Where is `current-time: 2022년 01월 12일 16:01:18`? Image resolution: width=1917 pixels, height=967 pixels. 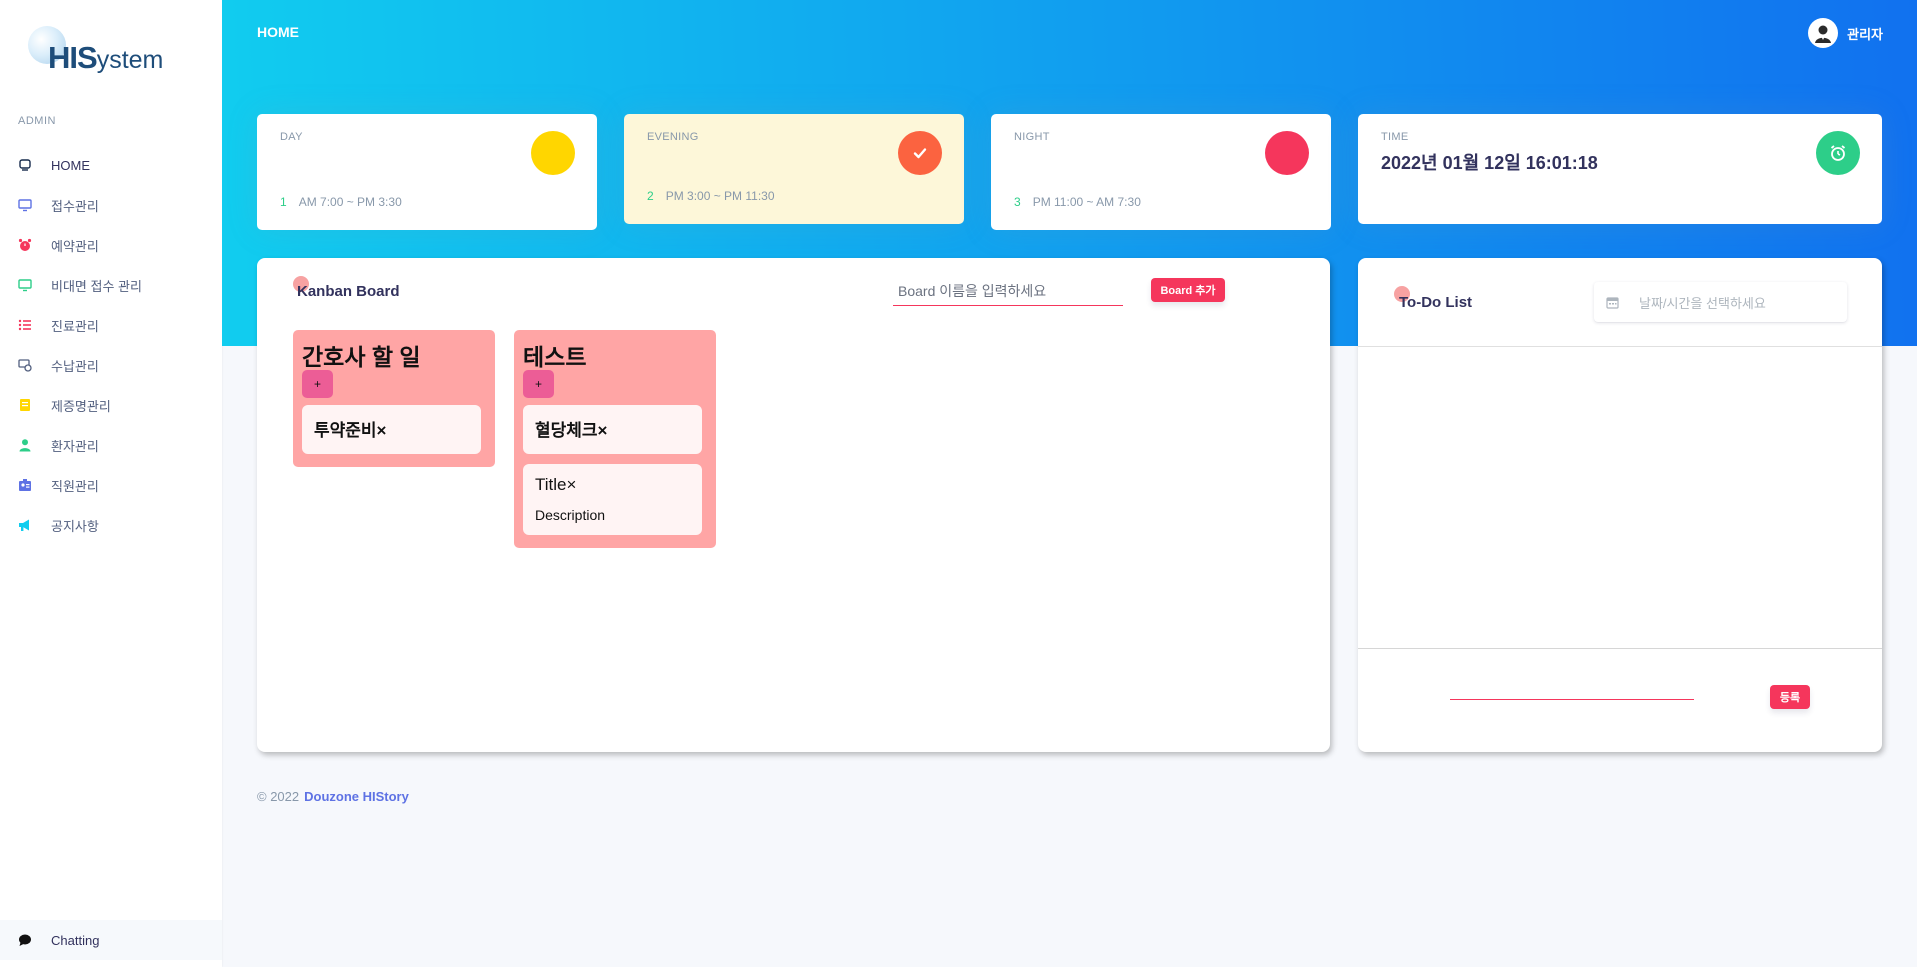 current-time: 2022년 01월 12일 16:01:18 is located at coordinates (1489, 163).